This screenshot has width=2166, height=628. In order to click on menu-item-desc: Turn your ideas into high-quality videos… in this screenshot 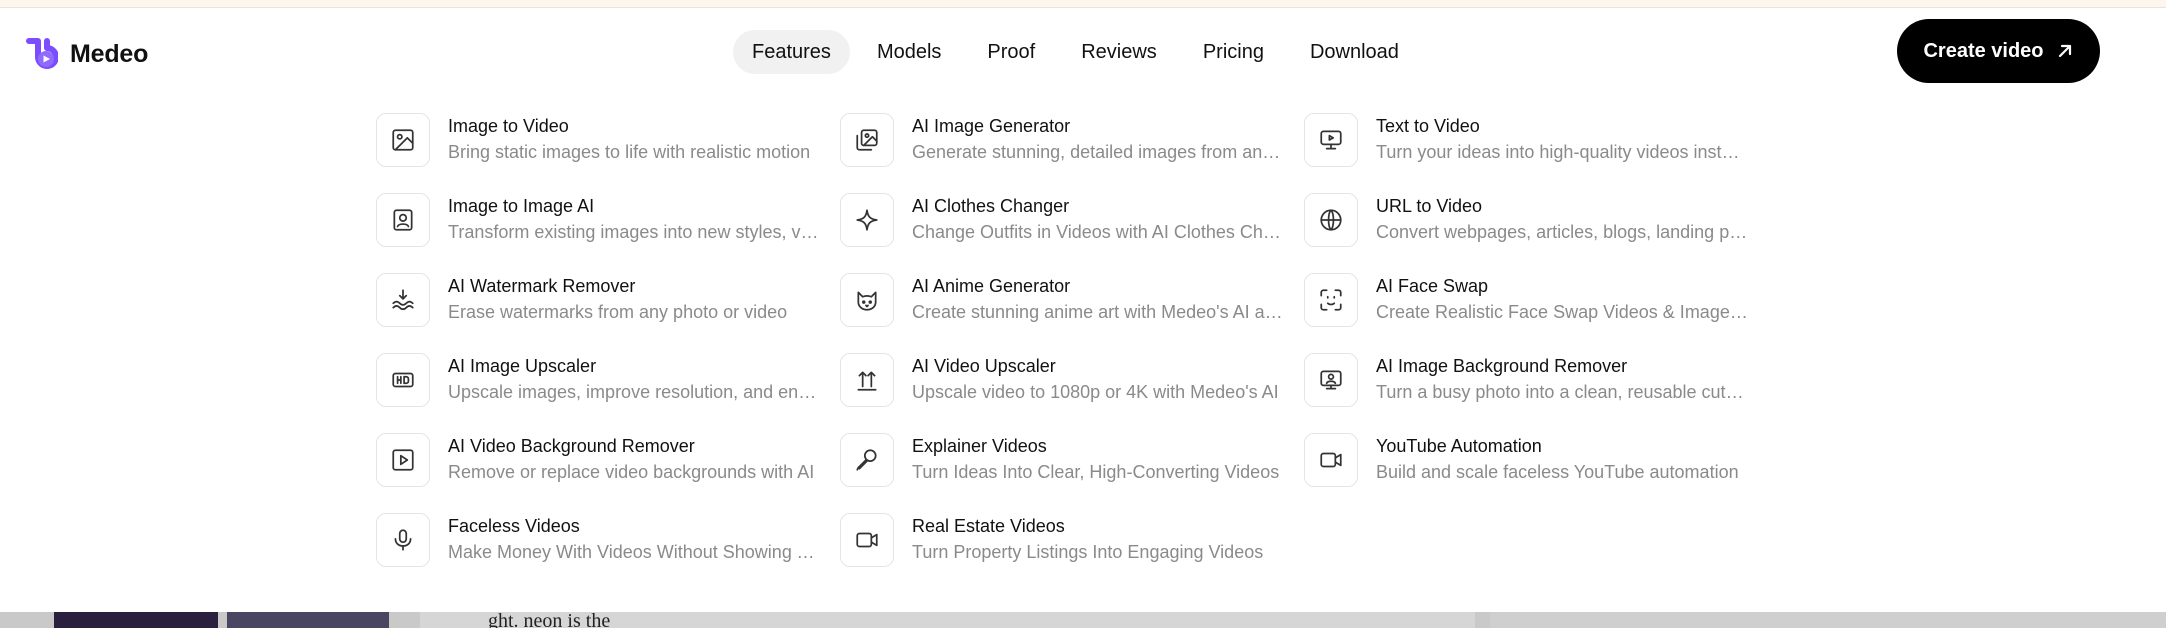, I will do `click(1562, 152)`.